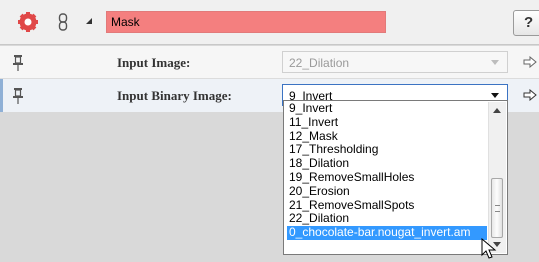 Image resolution: width=539 pixels, height=262 pixels. Describe the element at coordinates (387, 177) in the screenshot. I see `dropdown-item: 19_RemoveSmallHoles` at that location.